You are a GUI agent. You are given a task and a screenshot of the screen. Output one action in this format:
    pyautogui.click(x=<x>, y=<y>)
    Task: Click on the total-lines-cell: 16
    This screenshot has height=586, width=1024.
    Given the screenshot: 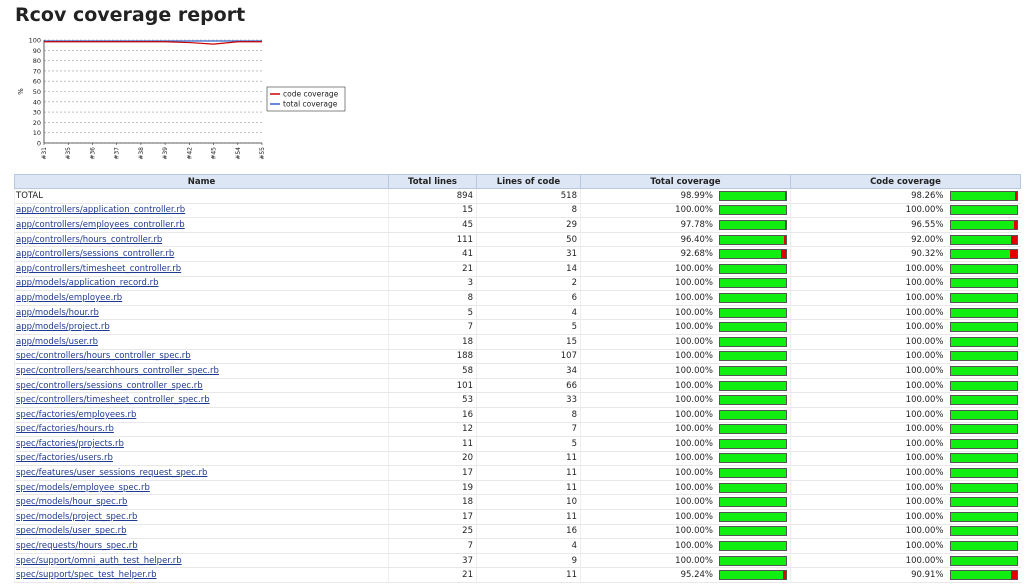 What is the action you would take?
    pyautogui.click(x=432, y=415)
    